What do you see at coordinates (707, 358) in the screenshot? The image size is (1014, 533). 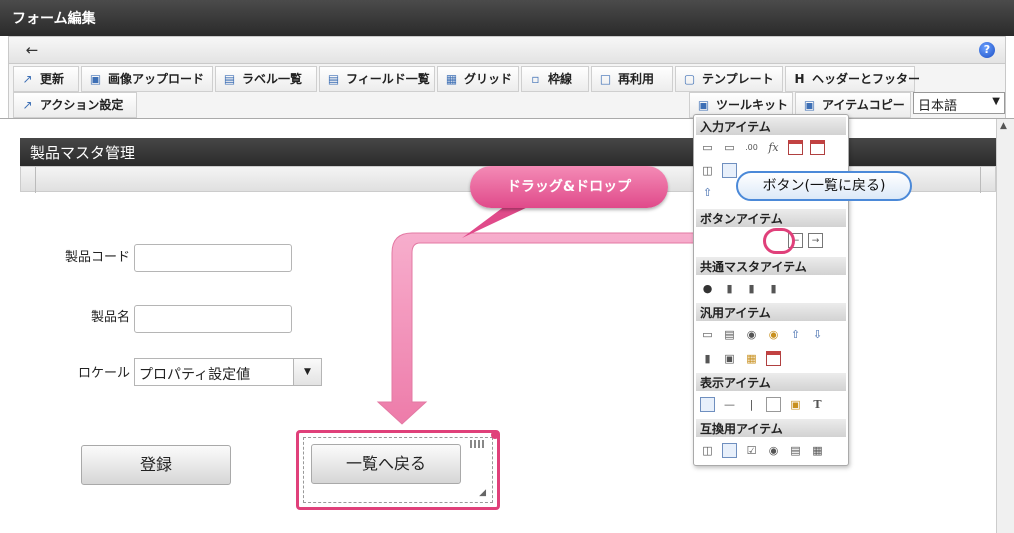 I see `panel-icon: ▮` at bounding box center [707, 358].